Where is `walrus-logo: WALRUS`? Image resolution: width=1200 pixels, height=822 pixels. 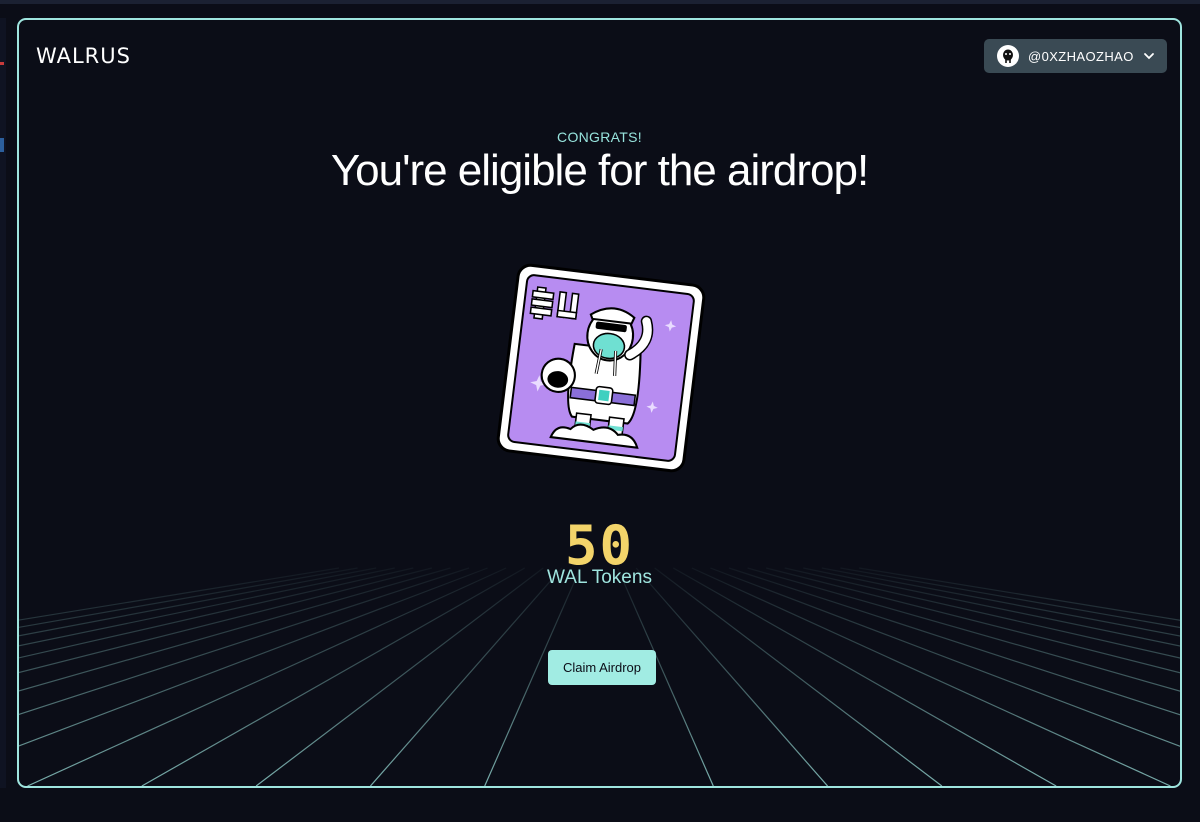
walrus-logo: WALRUS is located at coordinates (83, 56).